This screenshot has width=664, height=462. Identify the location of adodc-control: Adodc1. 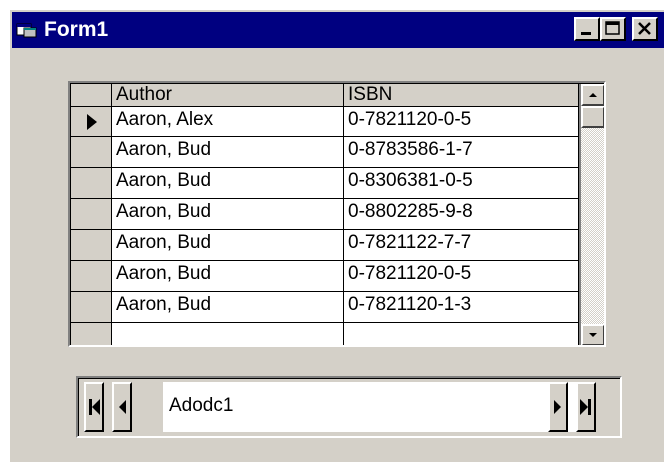
(349, 407).